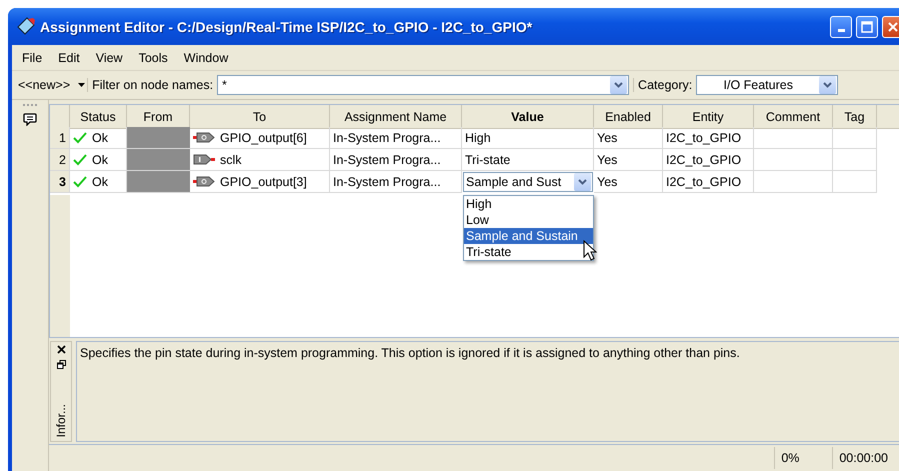  What do you see at coordinates (708, 117) in the screenshot?
I see `column-header: Entity` at bounding box center [708, 117].